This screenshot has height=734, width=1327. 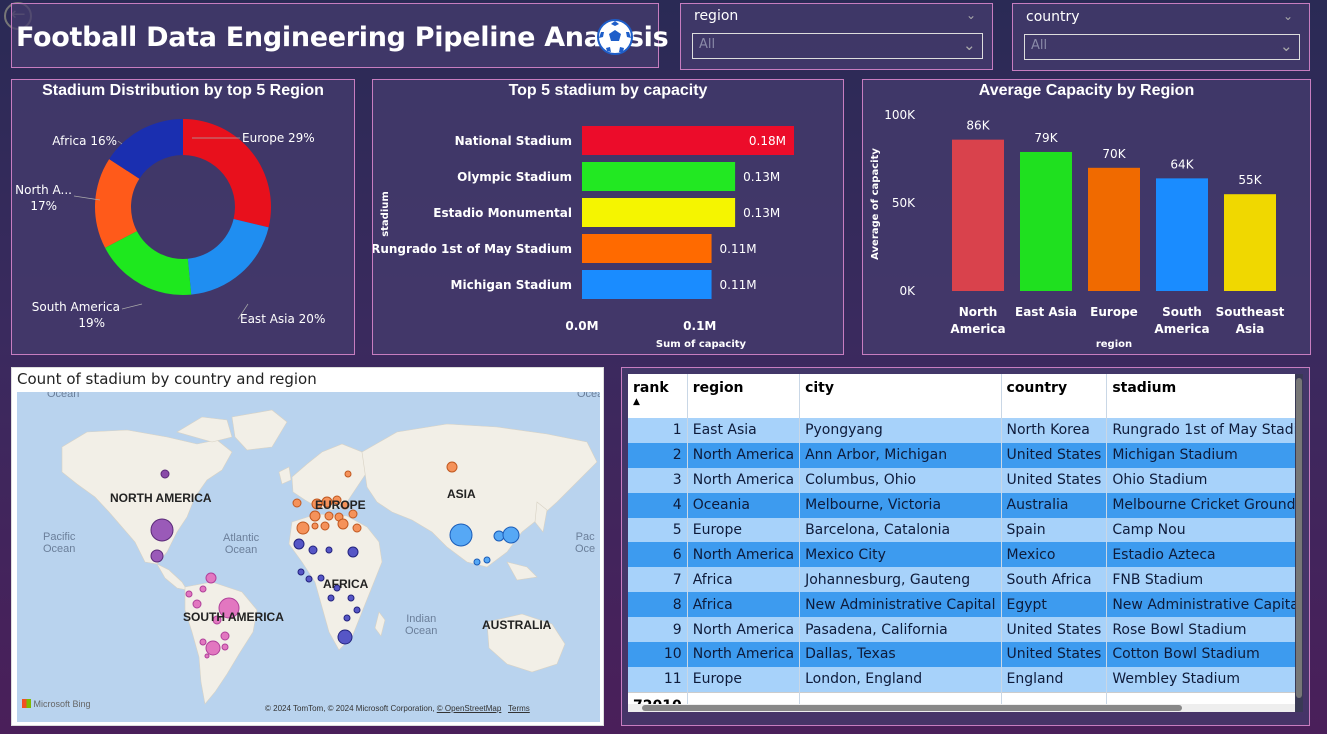 What do you see at coordinates (658, 630) in the screenshot?
I see `rank-cell: 9` at bounding box center [658, 630].